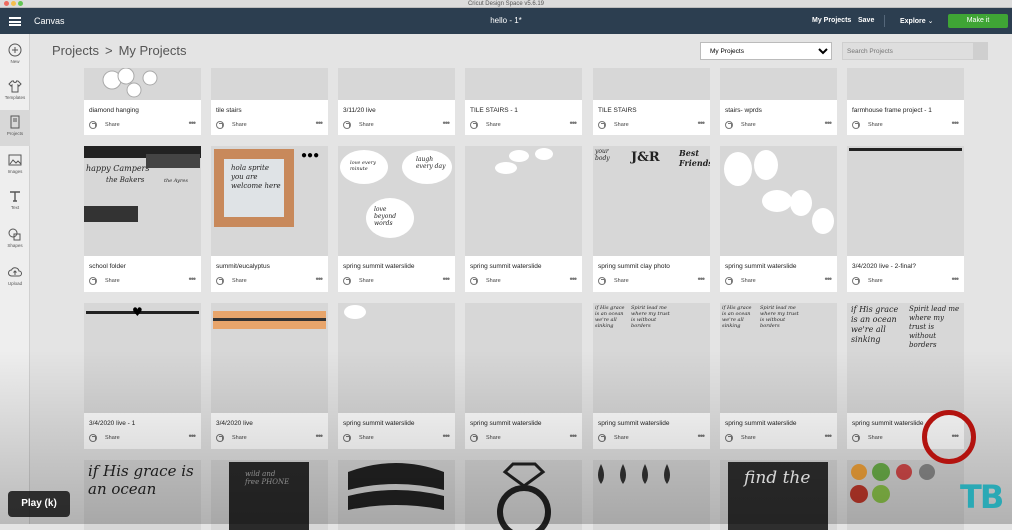 The image size is (1012, 530). What do you see at coordinates (39, 504) in the screenshot?
I see `play-button: Play (k)` at bounding box center [39, 504].